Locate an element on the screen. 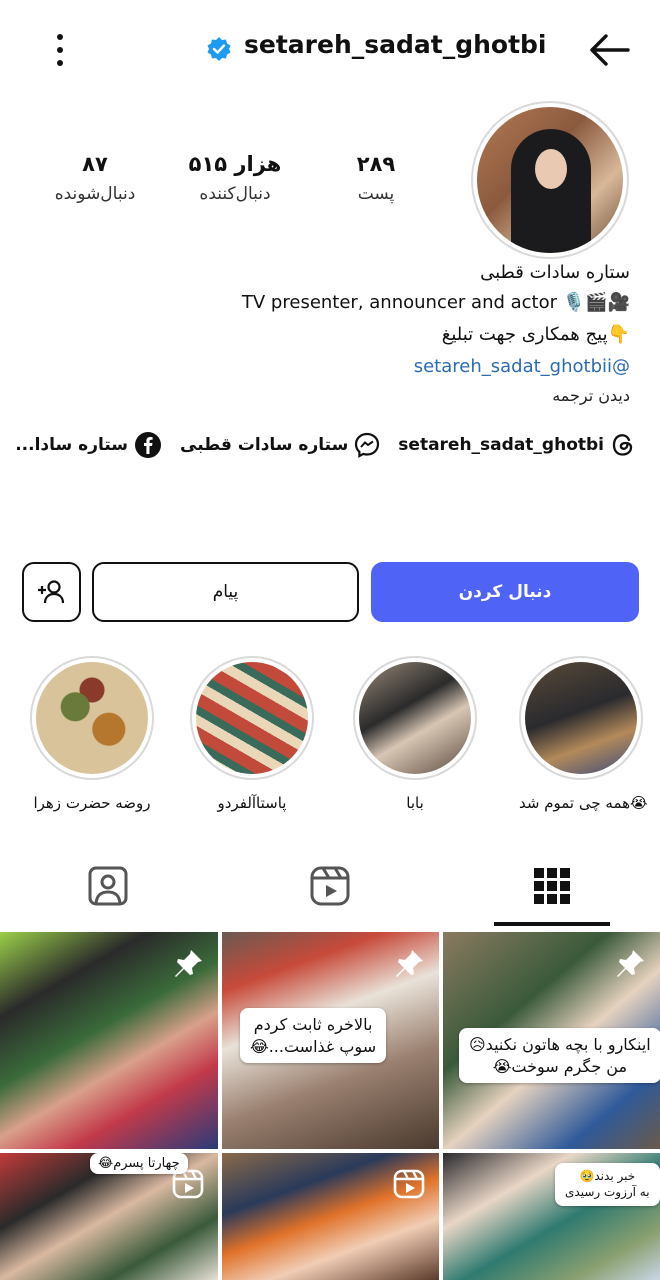  facebook-icon is located at coordinates (148, 445).